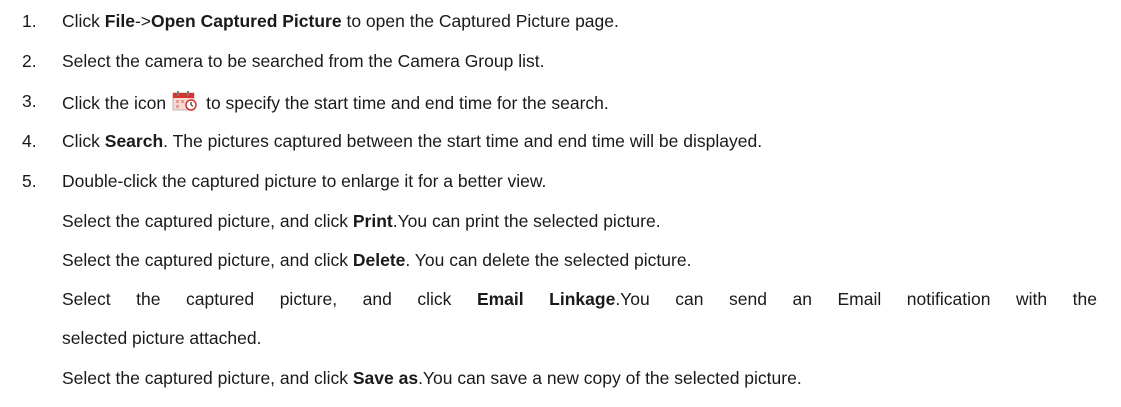 This screenshot has height=407, width=1121. I want to click on step-number: 5., so click(29, 181).